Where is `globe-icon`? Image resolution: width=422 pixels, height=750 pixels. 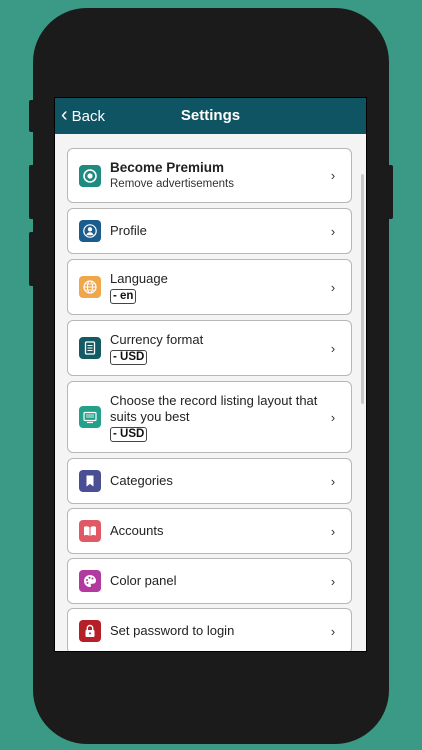
globe-icon is located at coordinates (90, 287).